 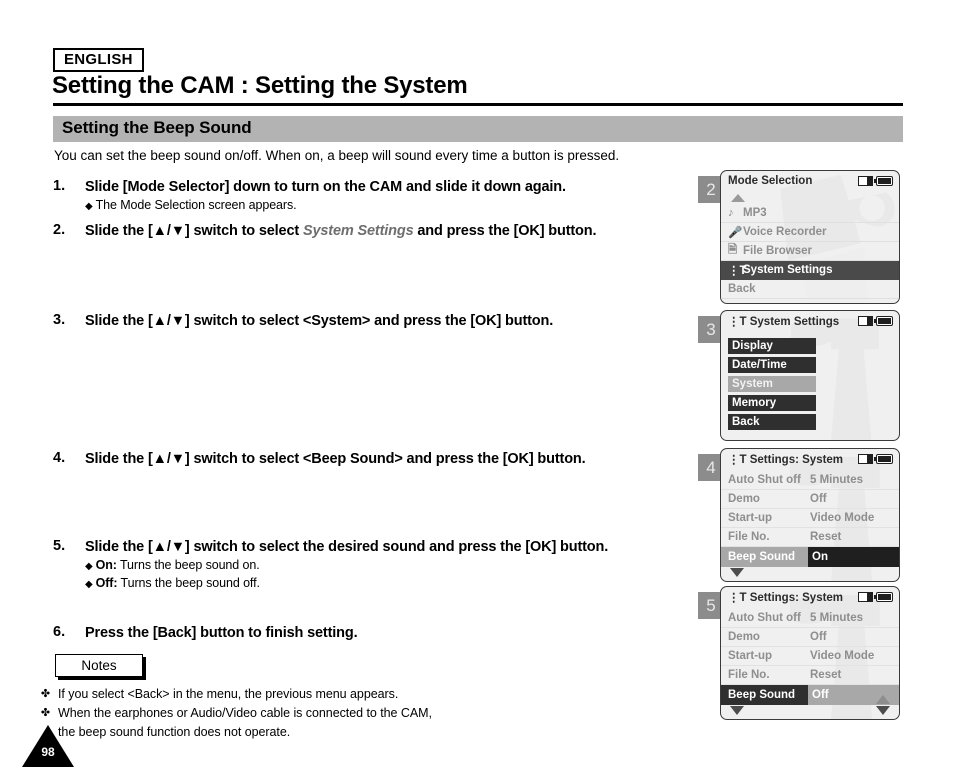 What do you see at coordinates (59, 458) in the screenshot?
I see `step-number: 4.` at bounding box center [59, 458].